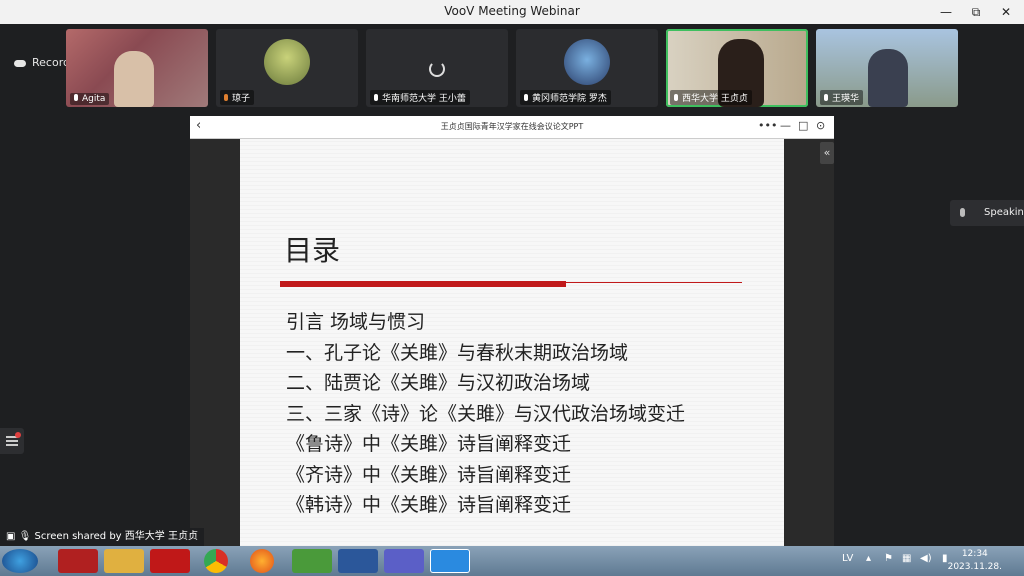 The width and height of the screenshot is (1024, 576). Describe the element at coordinates (868, 558) in the screenshot. I see `show-hidden-icons-icon: ▴` at that location.